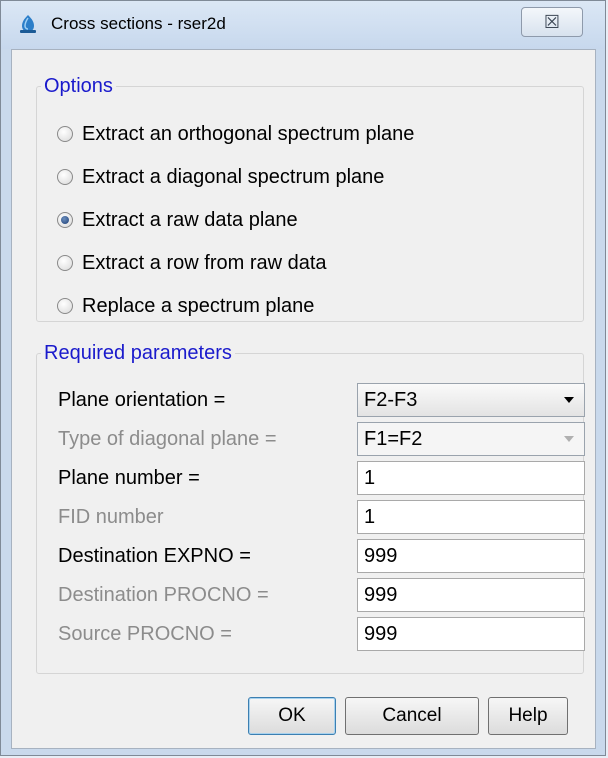 This screenshot has height=758, width=608. I want to click on close-icon: ☒, so click(552, 21).